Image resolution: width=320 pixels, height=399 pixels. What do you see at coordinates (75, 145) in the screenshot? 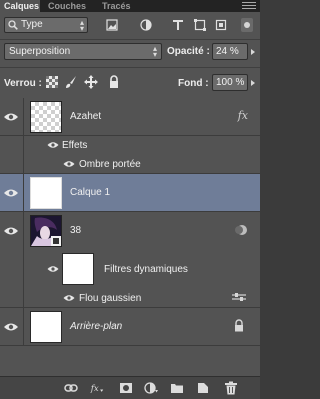
I see `effects-label: Effets` at bounding box center [75, 145].